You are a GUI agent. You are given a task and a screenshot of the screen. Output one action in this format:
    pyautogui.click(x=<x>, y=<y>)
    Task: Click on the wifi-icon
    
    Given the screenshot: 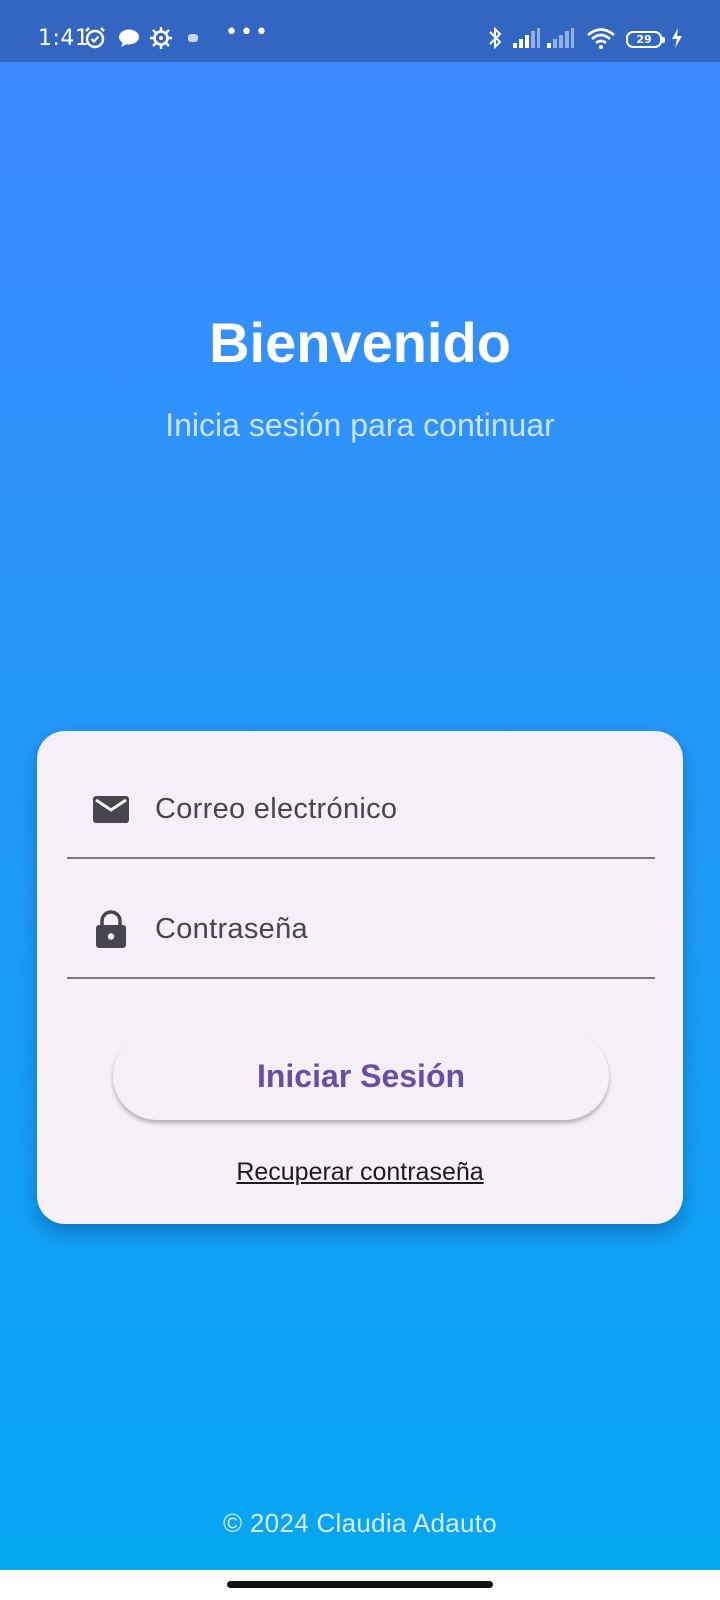 What is the action you would take?
    pyautogui.click(x=601, y=38)
    